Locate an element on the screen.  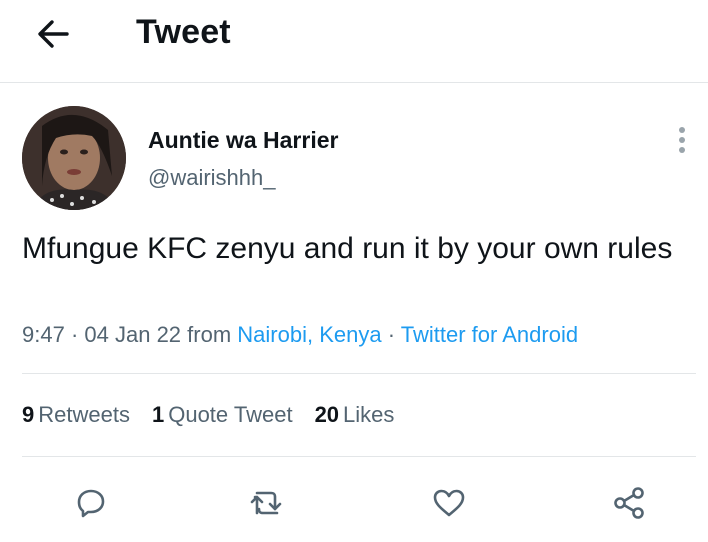
likes-label: Likes is located at coordinates (369, 414).